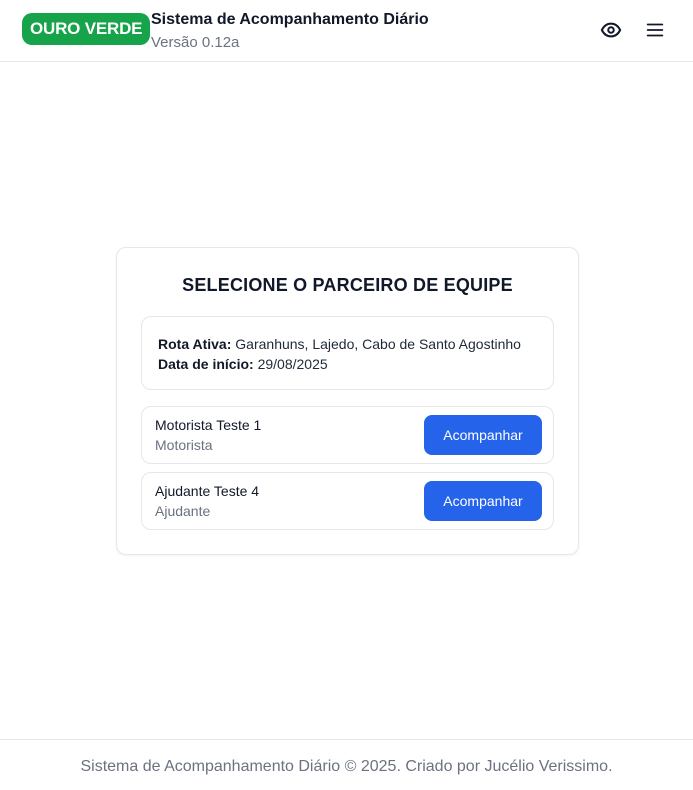  What do you see at coordinates (347, 435) in the screenshot?
I see `team-member-item: Motorista Teste 1 Motorista Acompanhar` at bounding box center [347, 435].